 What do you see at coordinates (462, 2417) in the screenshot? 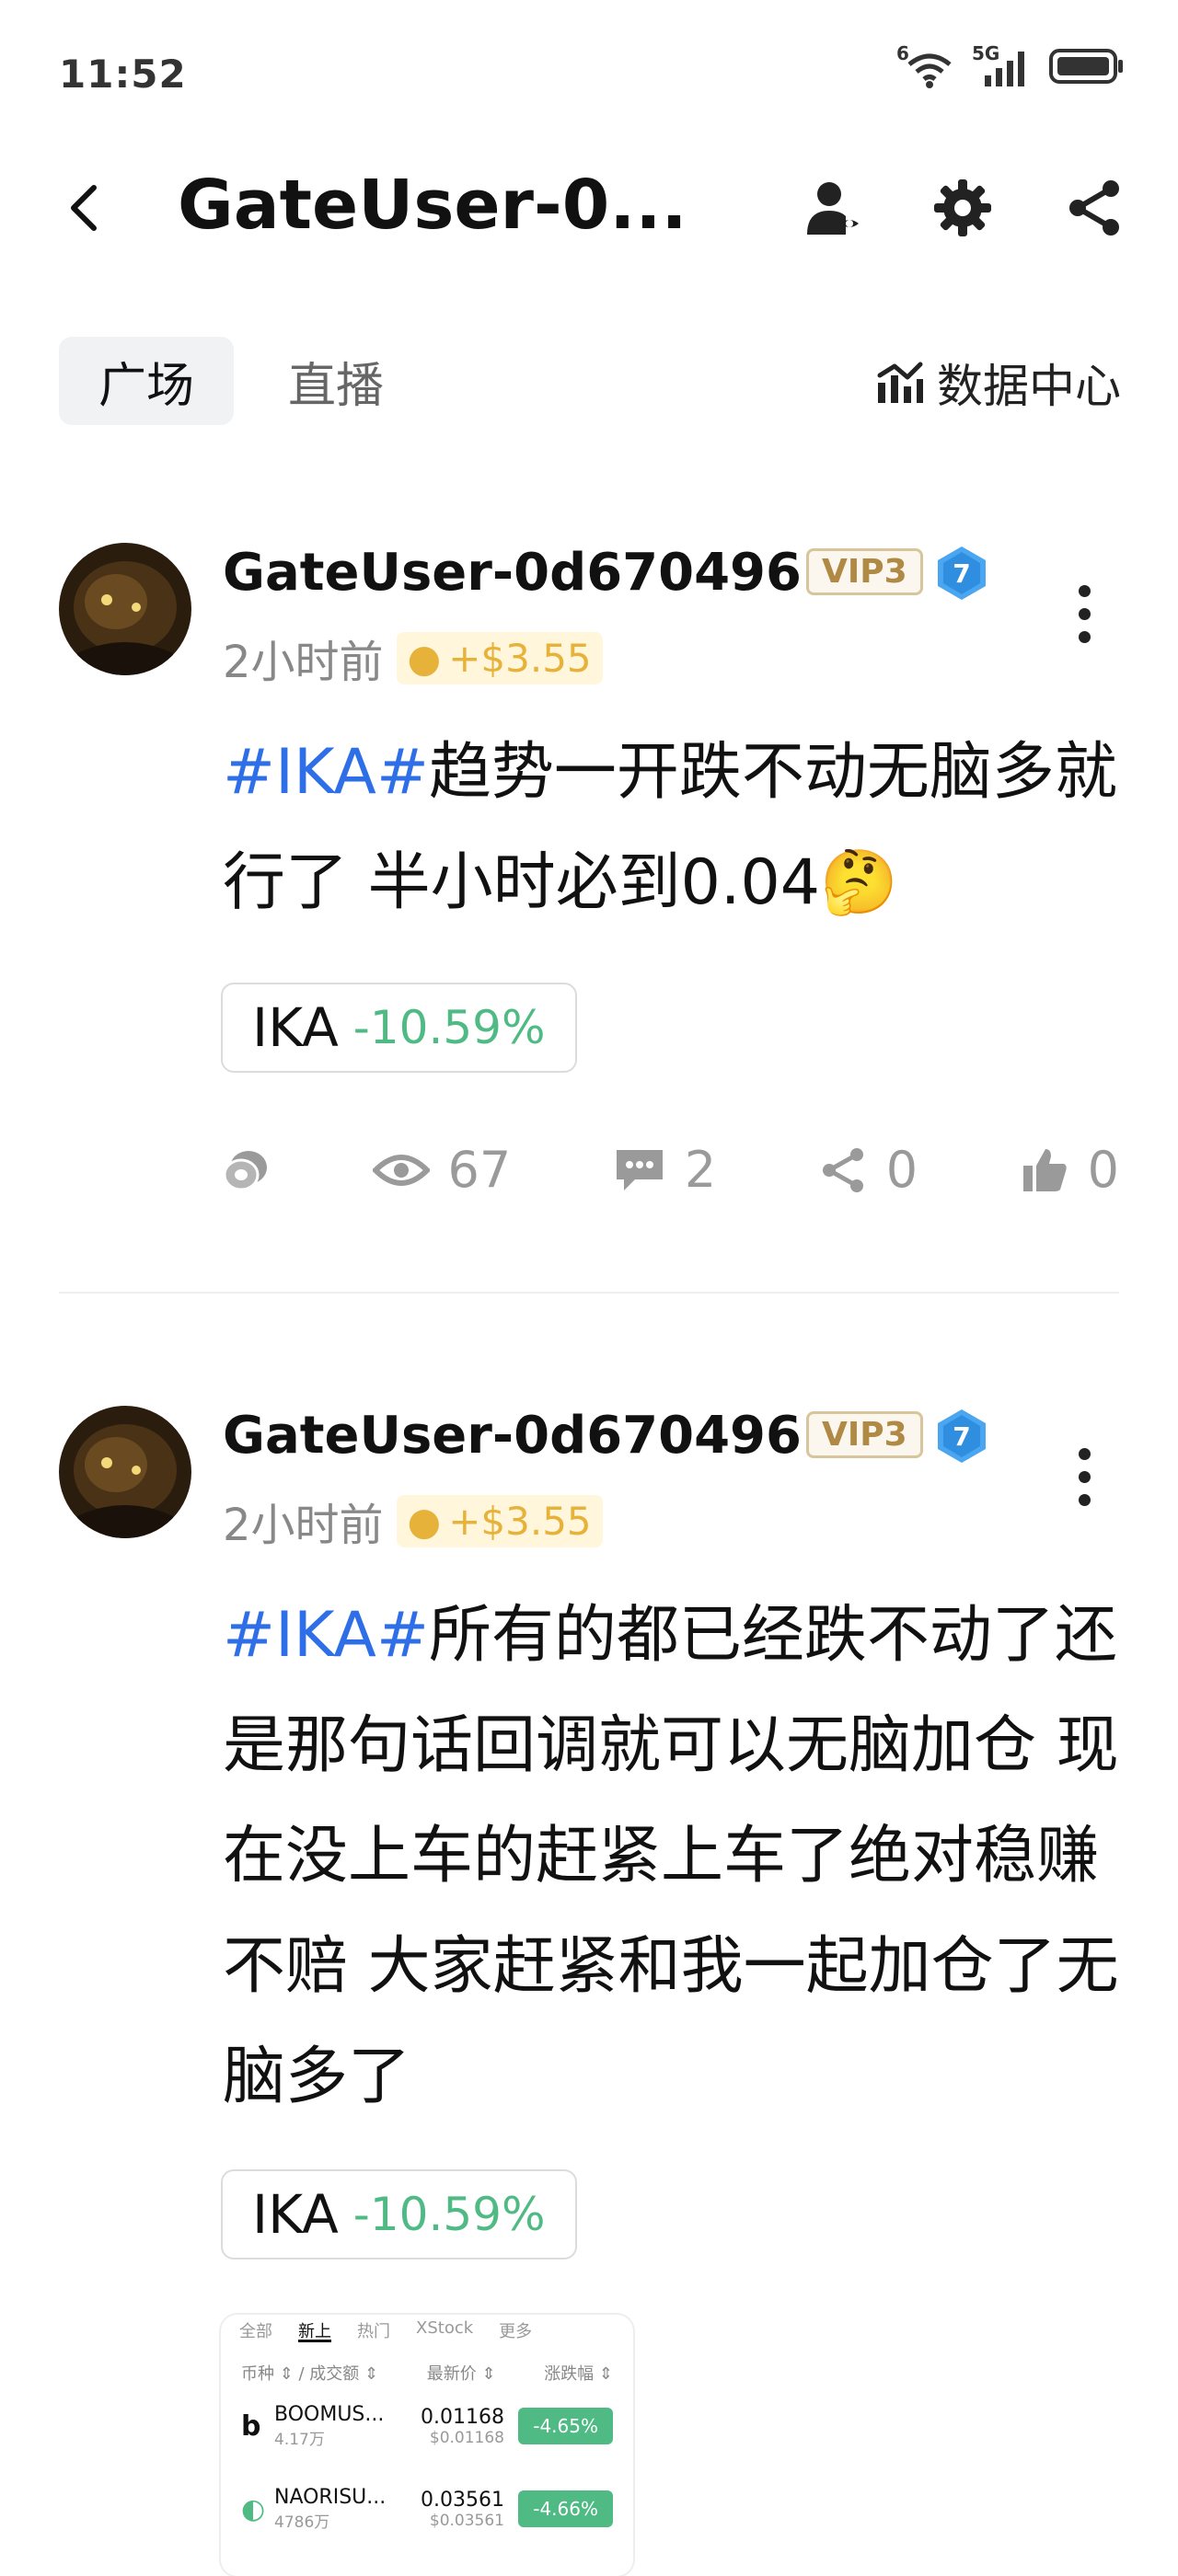
I see `thumb-price-value: 0.01168` at bounding box center [462, 2417].